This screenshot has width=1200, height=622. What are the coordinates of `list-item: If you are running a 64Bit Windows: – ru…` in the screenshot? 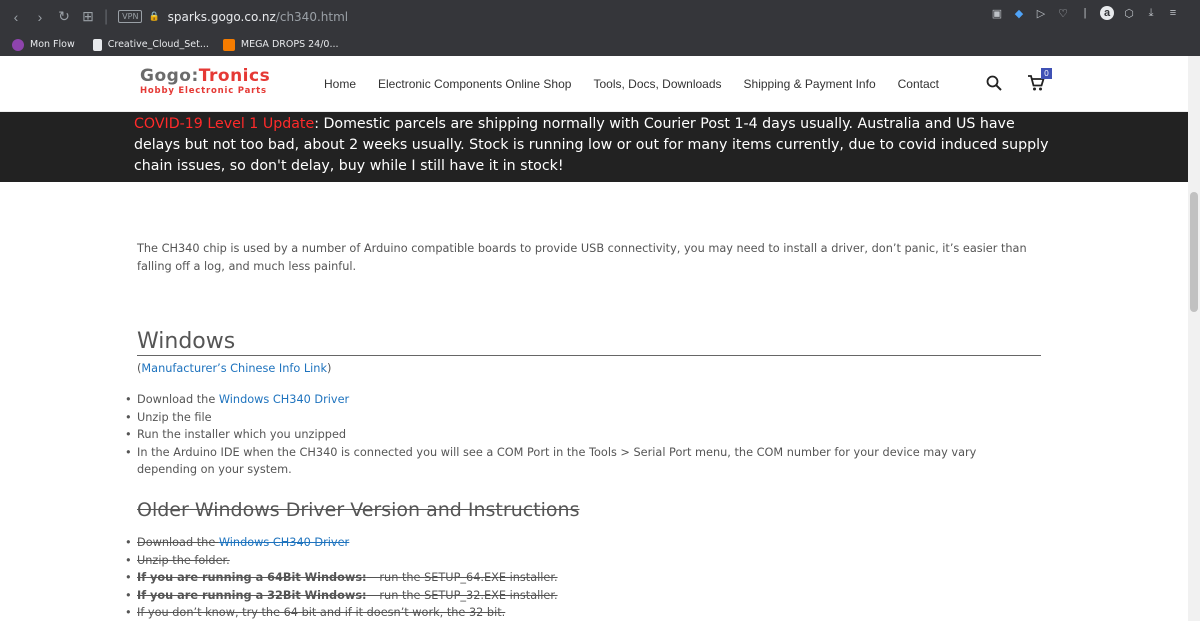 It's located at (583, 578).